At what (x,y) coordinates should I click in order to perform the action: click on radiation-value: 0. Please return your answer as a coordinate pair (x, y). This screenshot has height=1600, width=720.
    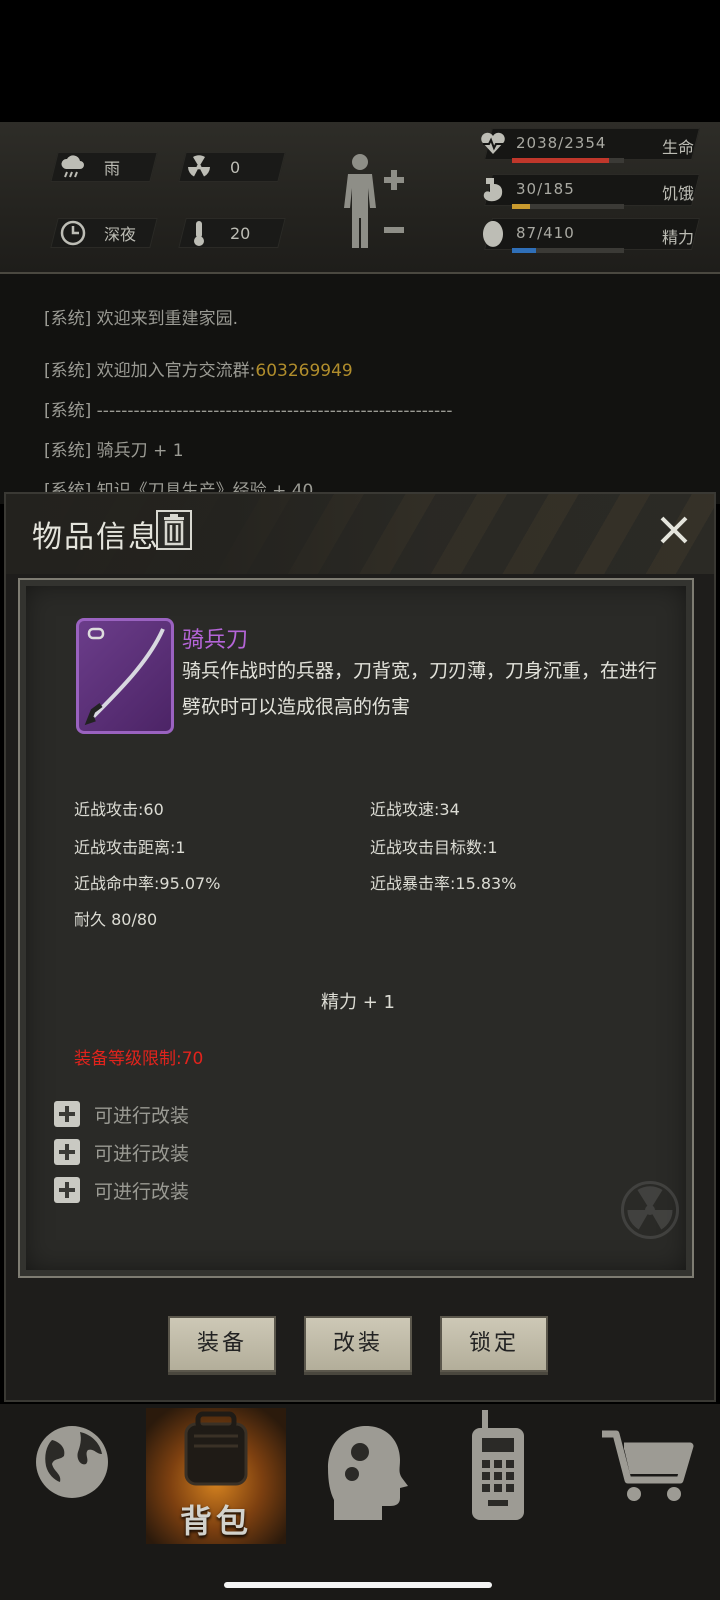
    Looking at the image, I should click on (235, 167).